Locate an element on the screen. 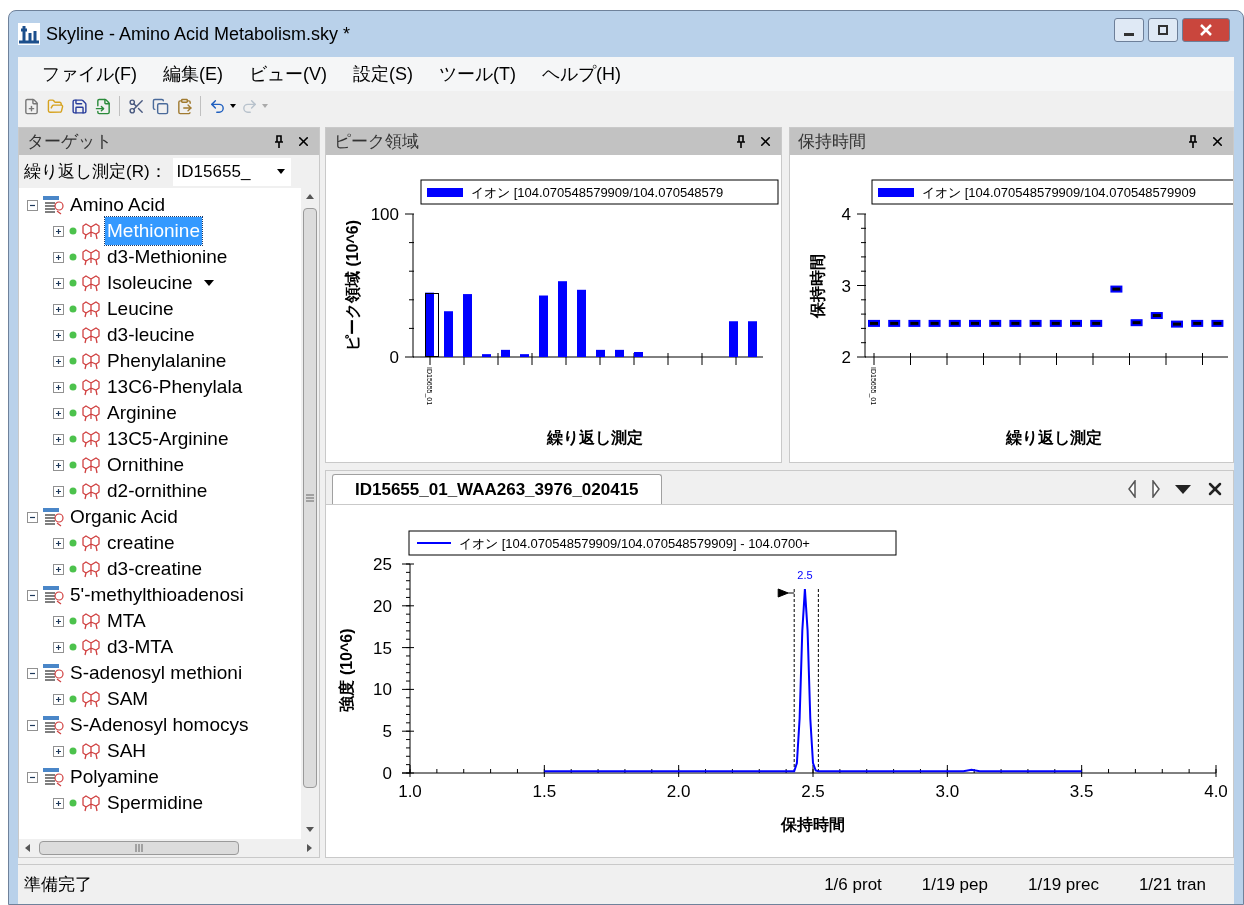 This screenshot has width=1244, height=905. previous-icon is located at coordinates (1132, 489).